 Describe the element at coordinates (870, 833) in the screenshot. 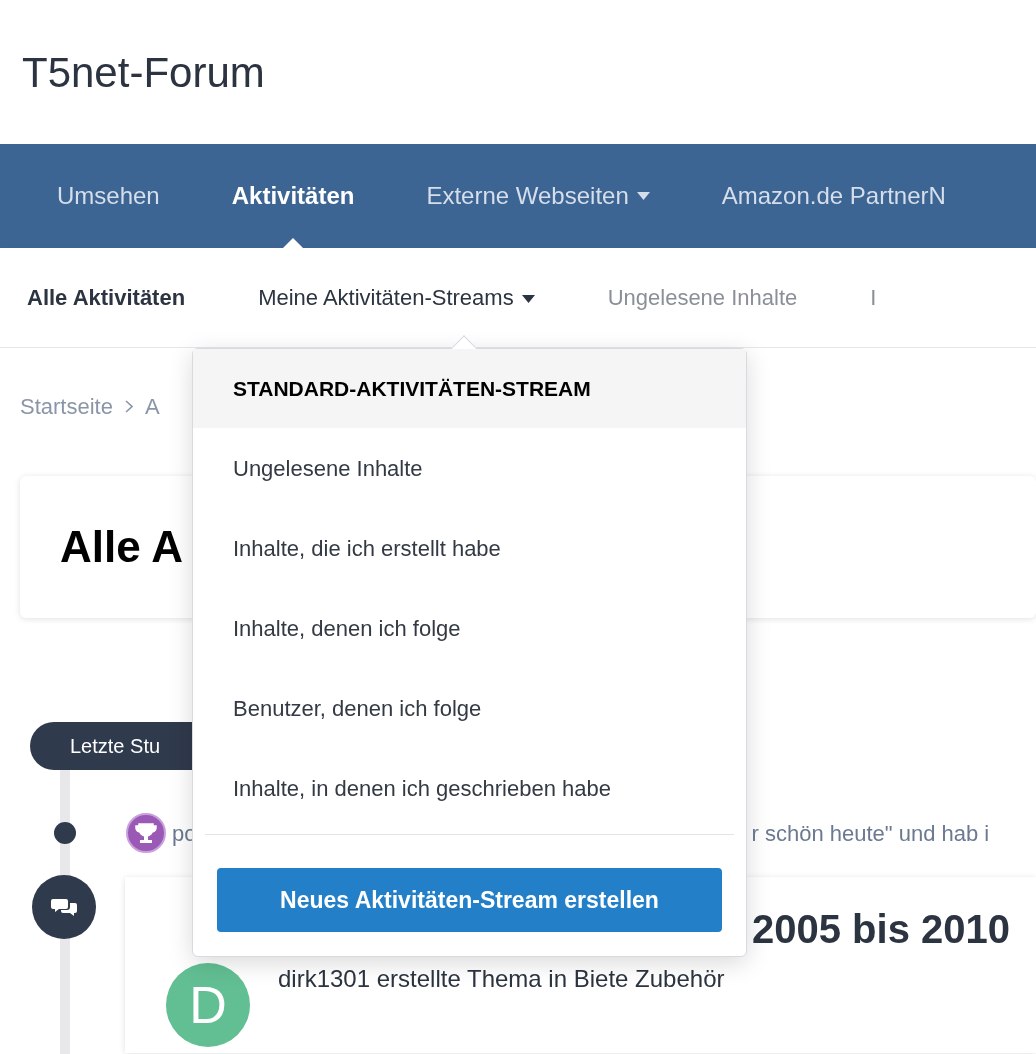

I see `activity-text: r schön heute" und hab i` at that location.